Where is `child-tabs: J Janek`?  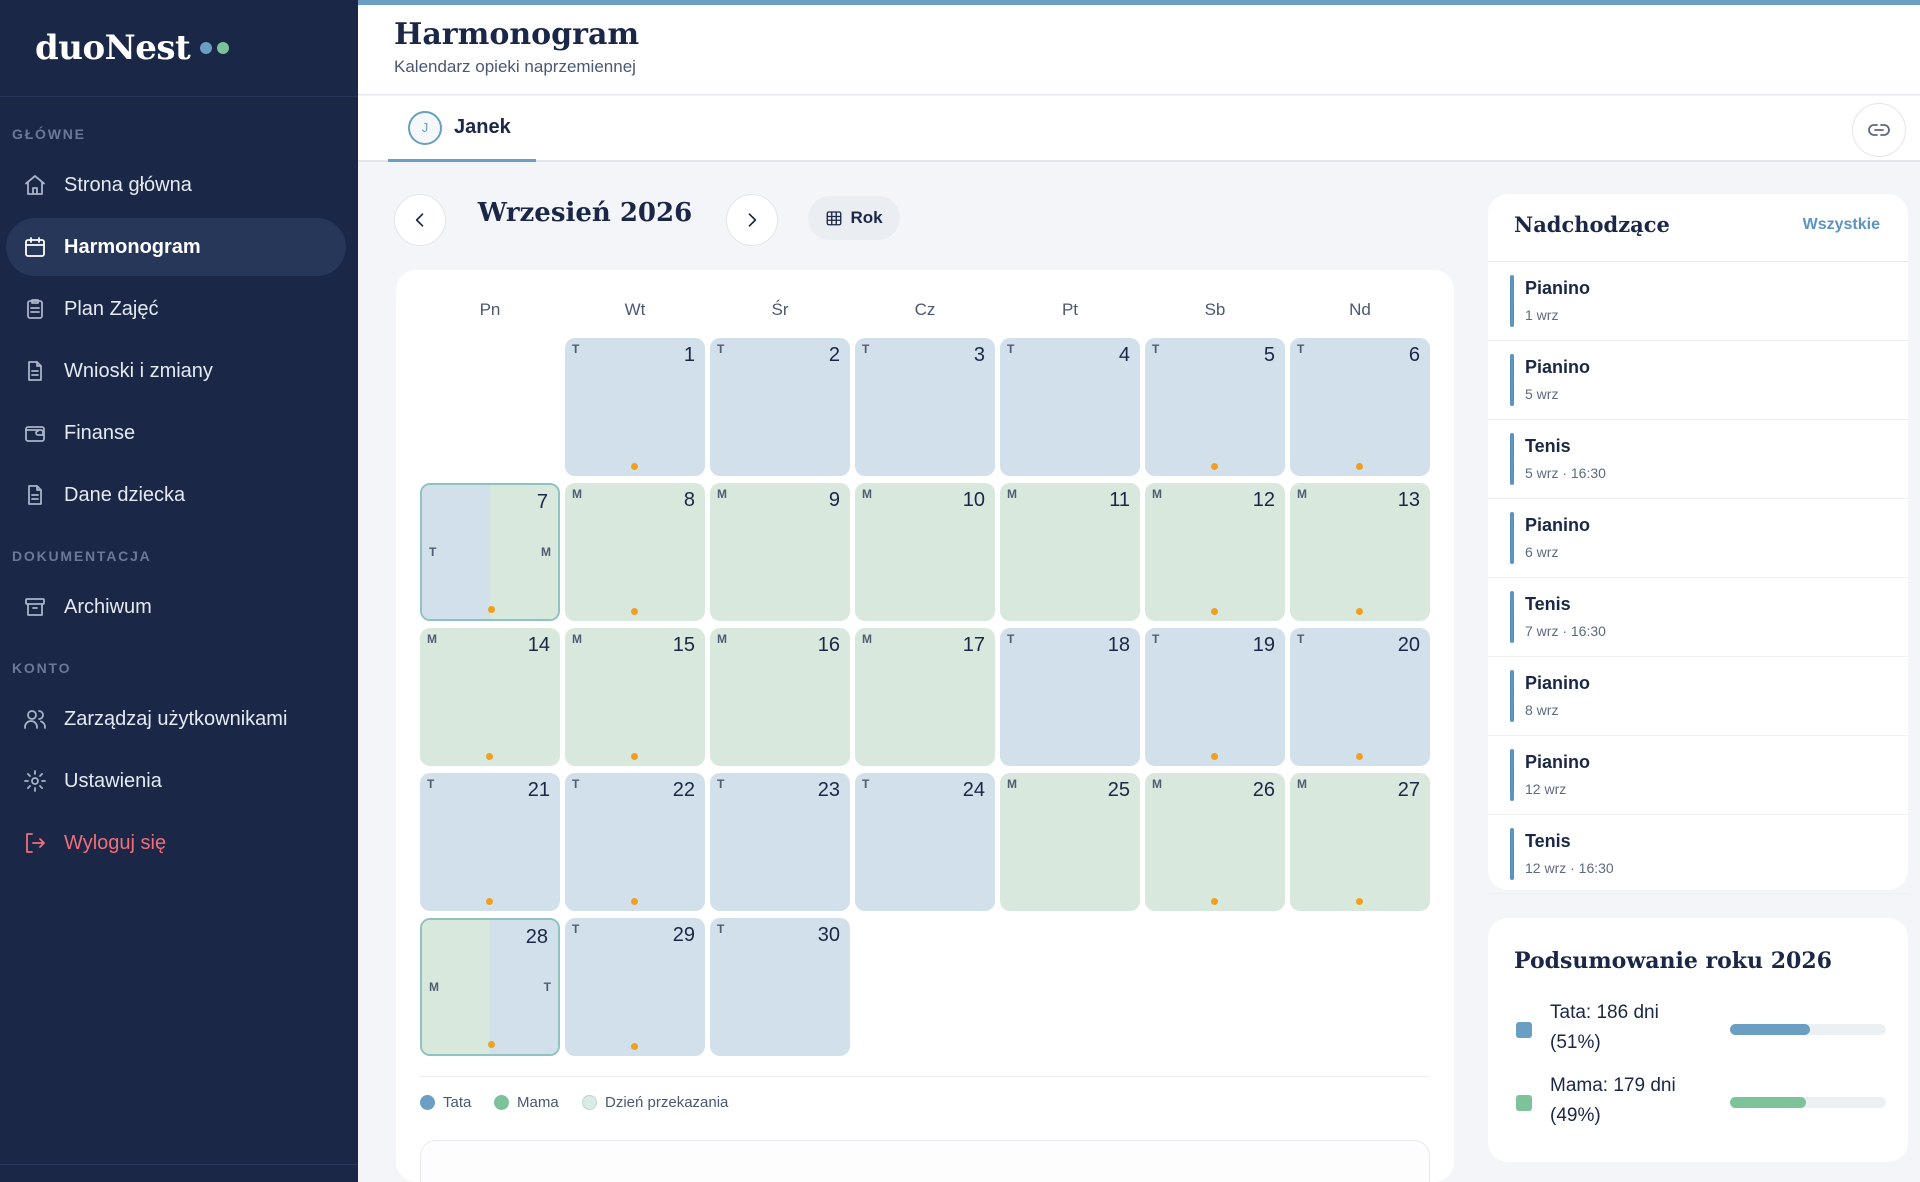
child-tabs: J Janek is located at coordinates (1139, 129).